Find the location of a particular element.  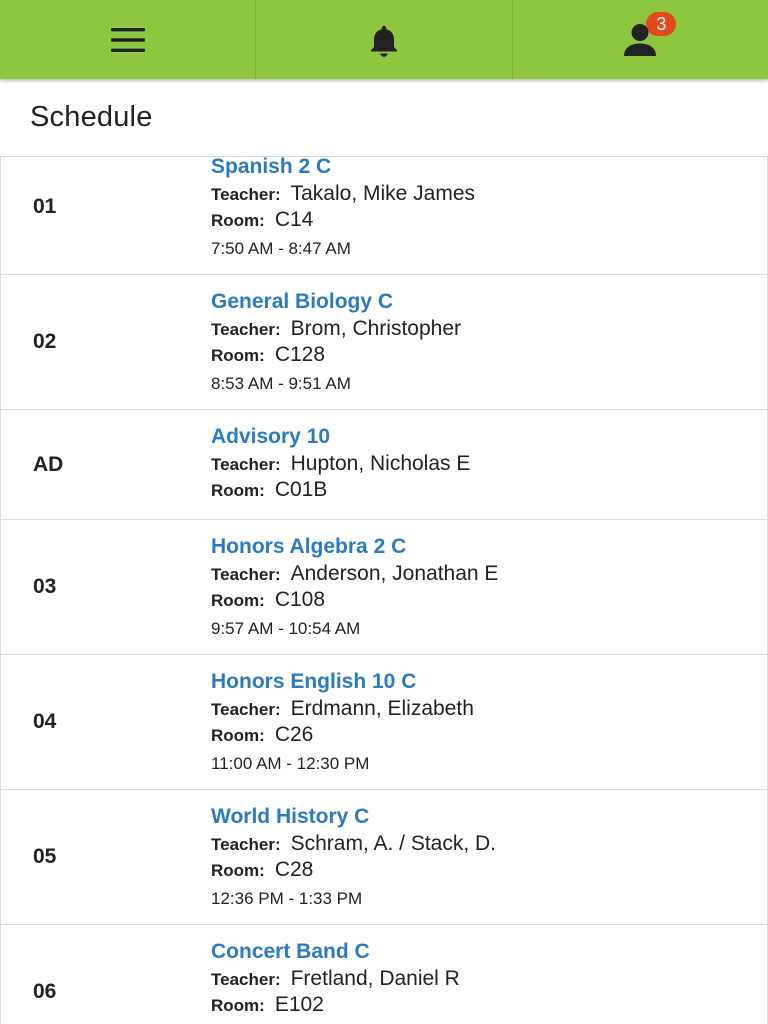

bell-icon is located at coordinates (383, 41).